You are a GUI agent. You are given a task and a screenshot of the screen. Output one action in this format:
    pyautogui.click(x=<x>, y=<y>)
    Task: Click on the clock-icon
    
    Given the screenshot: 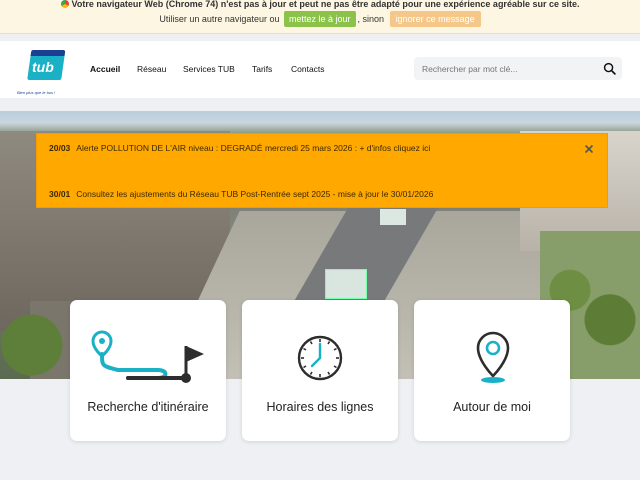 What is the action you would take?
    pyautogui.click(x=320, y=358)
    